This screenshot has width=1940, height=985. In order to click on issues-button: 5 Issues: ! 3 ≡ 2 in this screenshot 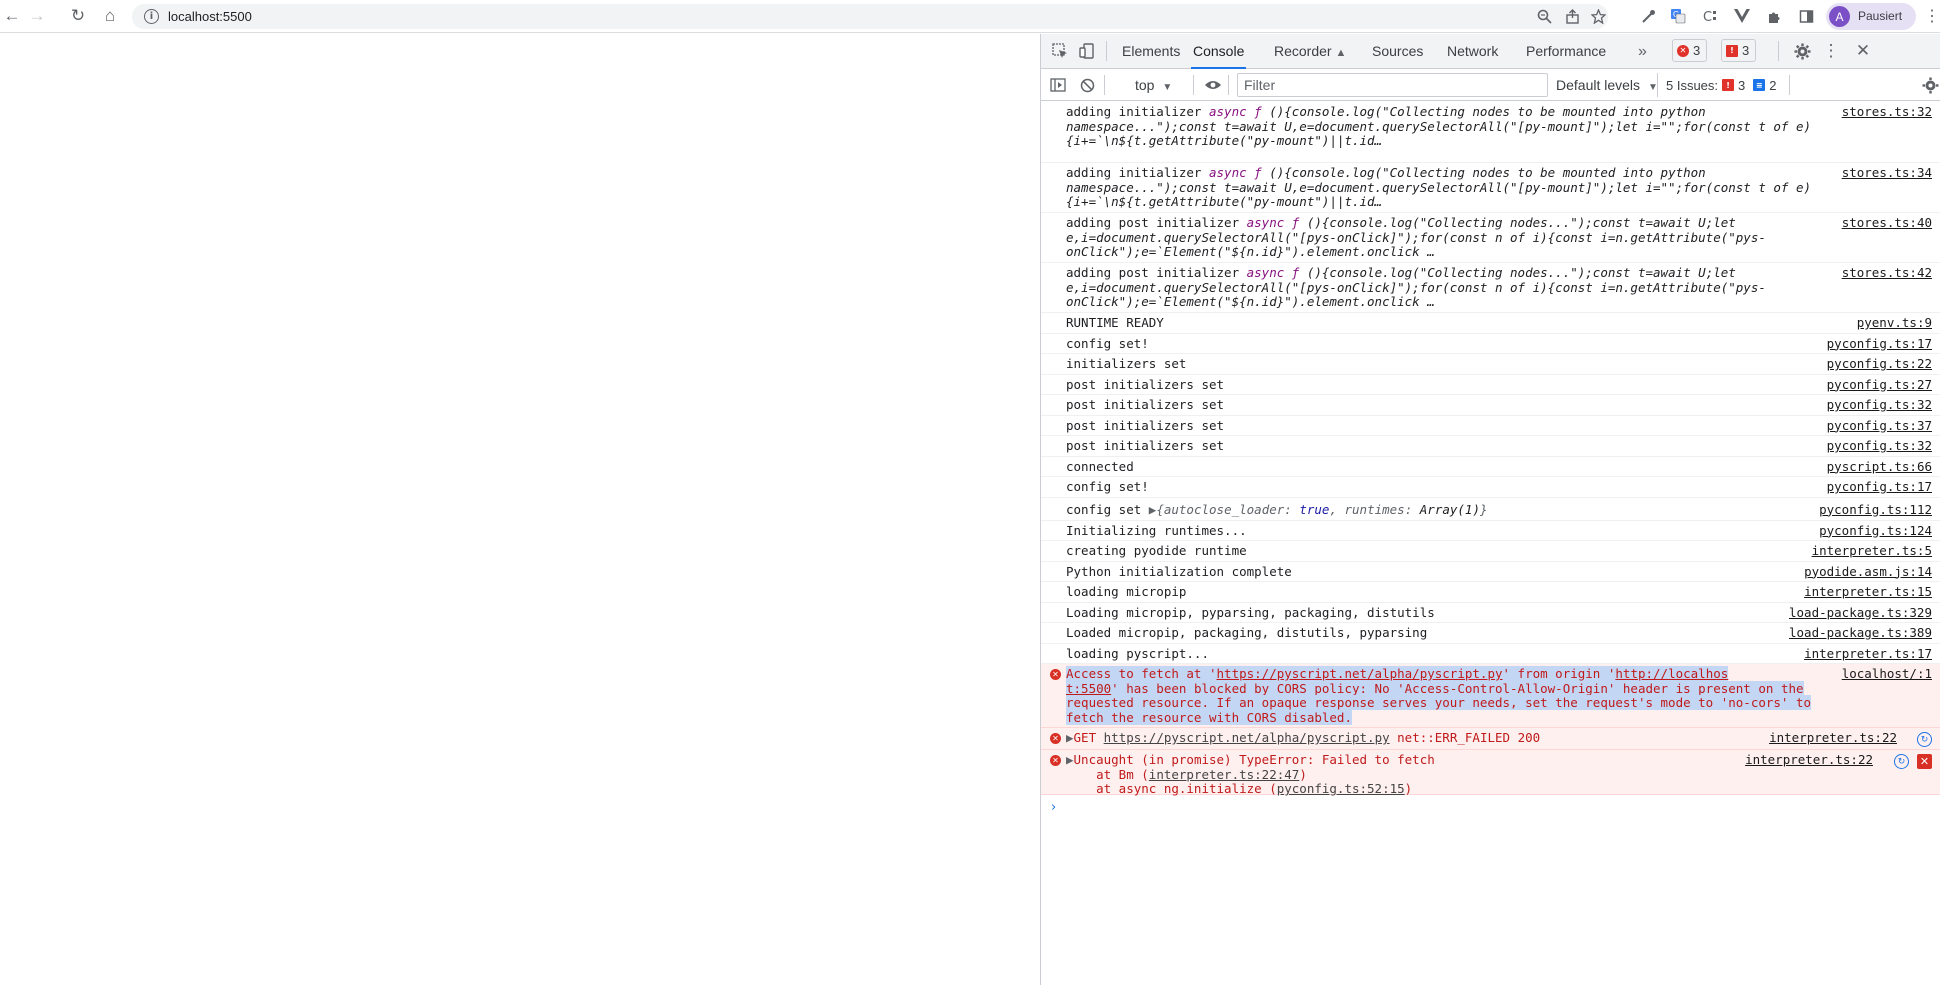, I will do `click(1719, 85)`.